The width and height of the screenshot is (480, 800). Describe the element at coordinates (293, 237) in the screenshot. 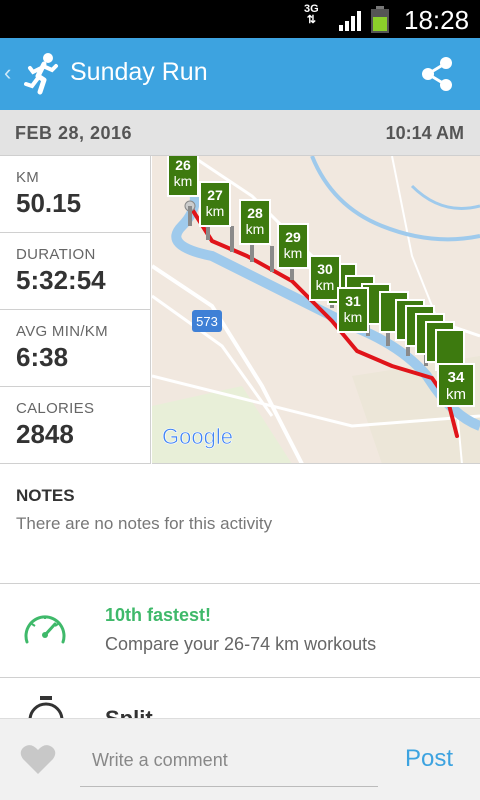

I see `marker-number: 29` at that location.